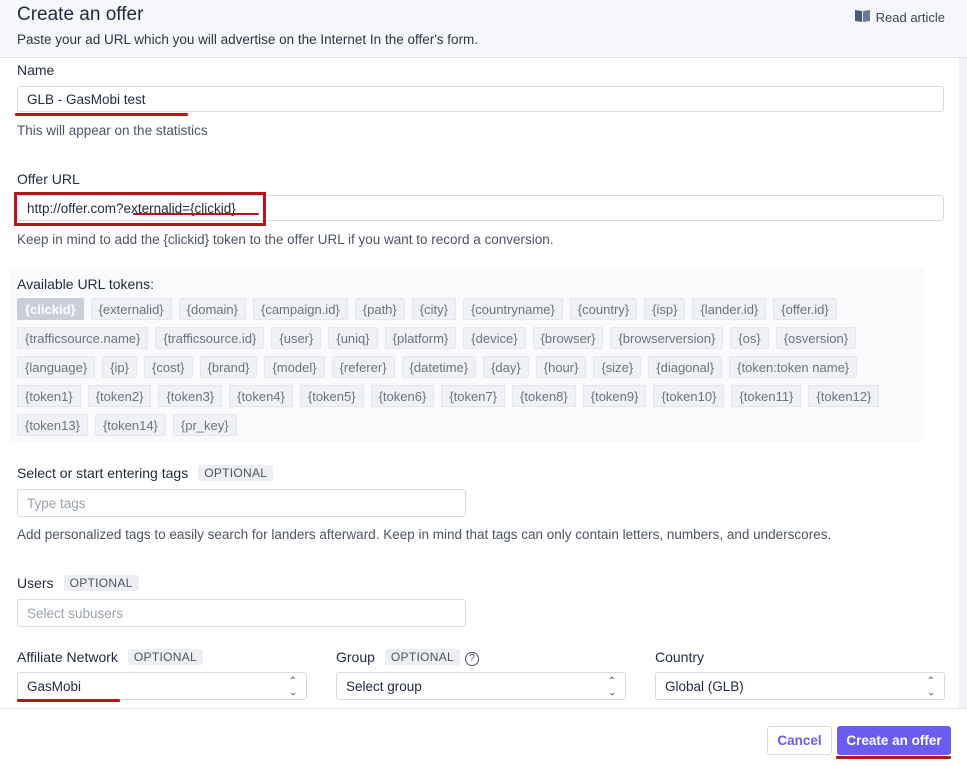 The width and height of the screenshot is (967, 766). I want to click on help-question-icon: ?, so click(472, 659).